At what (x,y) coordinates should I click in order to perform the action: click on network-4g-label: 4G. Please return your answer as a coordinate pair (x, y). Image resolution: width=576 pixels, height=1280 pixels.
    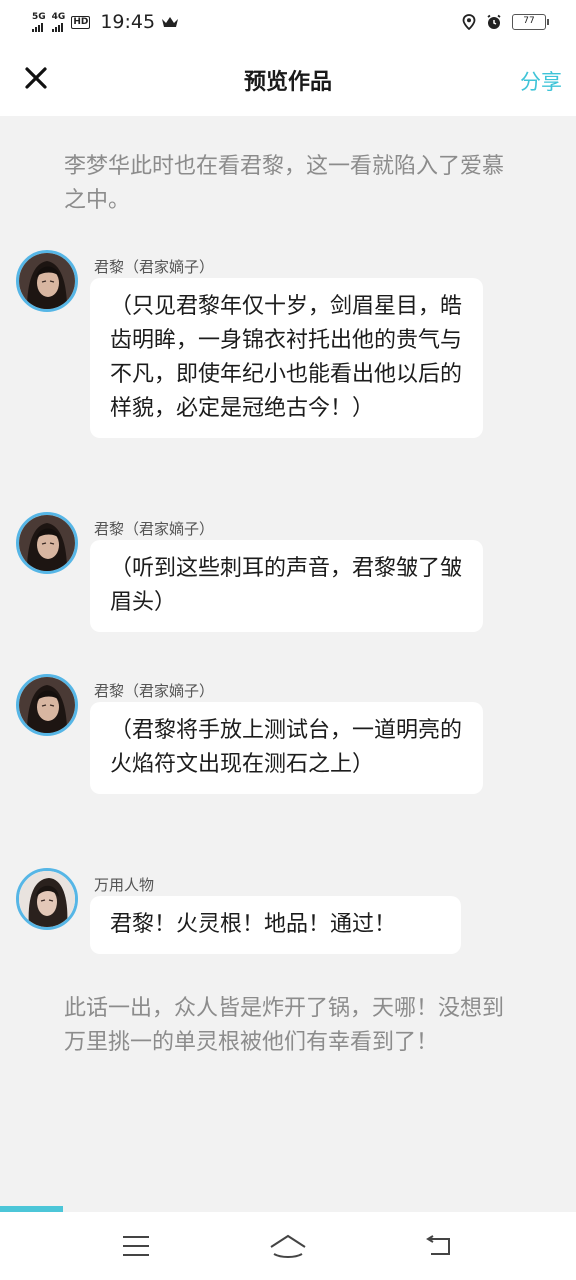
    Looking at the image, I should click on (58, 16).